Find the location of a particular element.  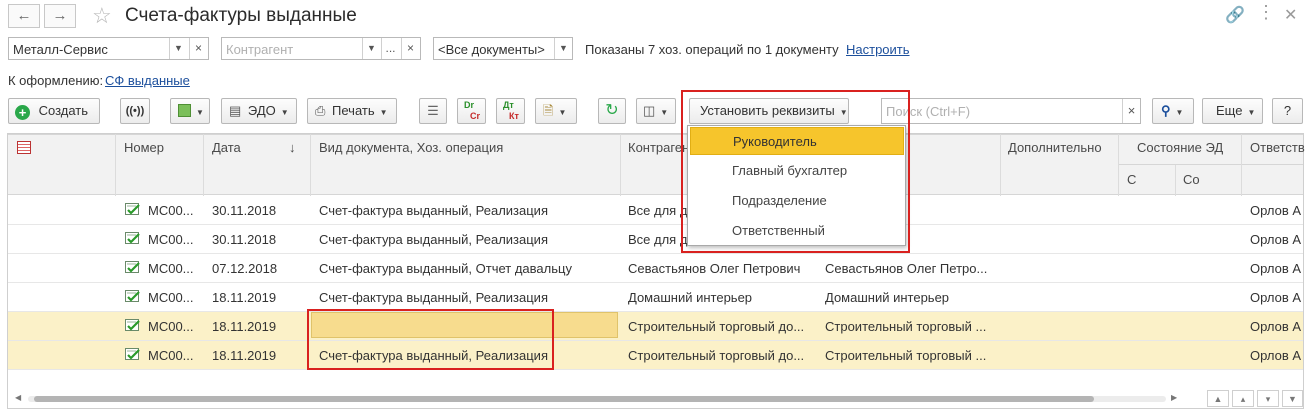

organization-field: Металл-Сервис ▼ × is located at coordinates (108, 48).